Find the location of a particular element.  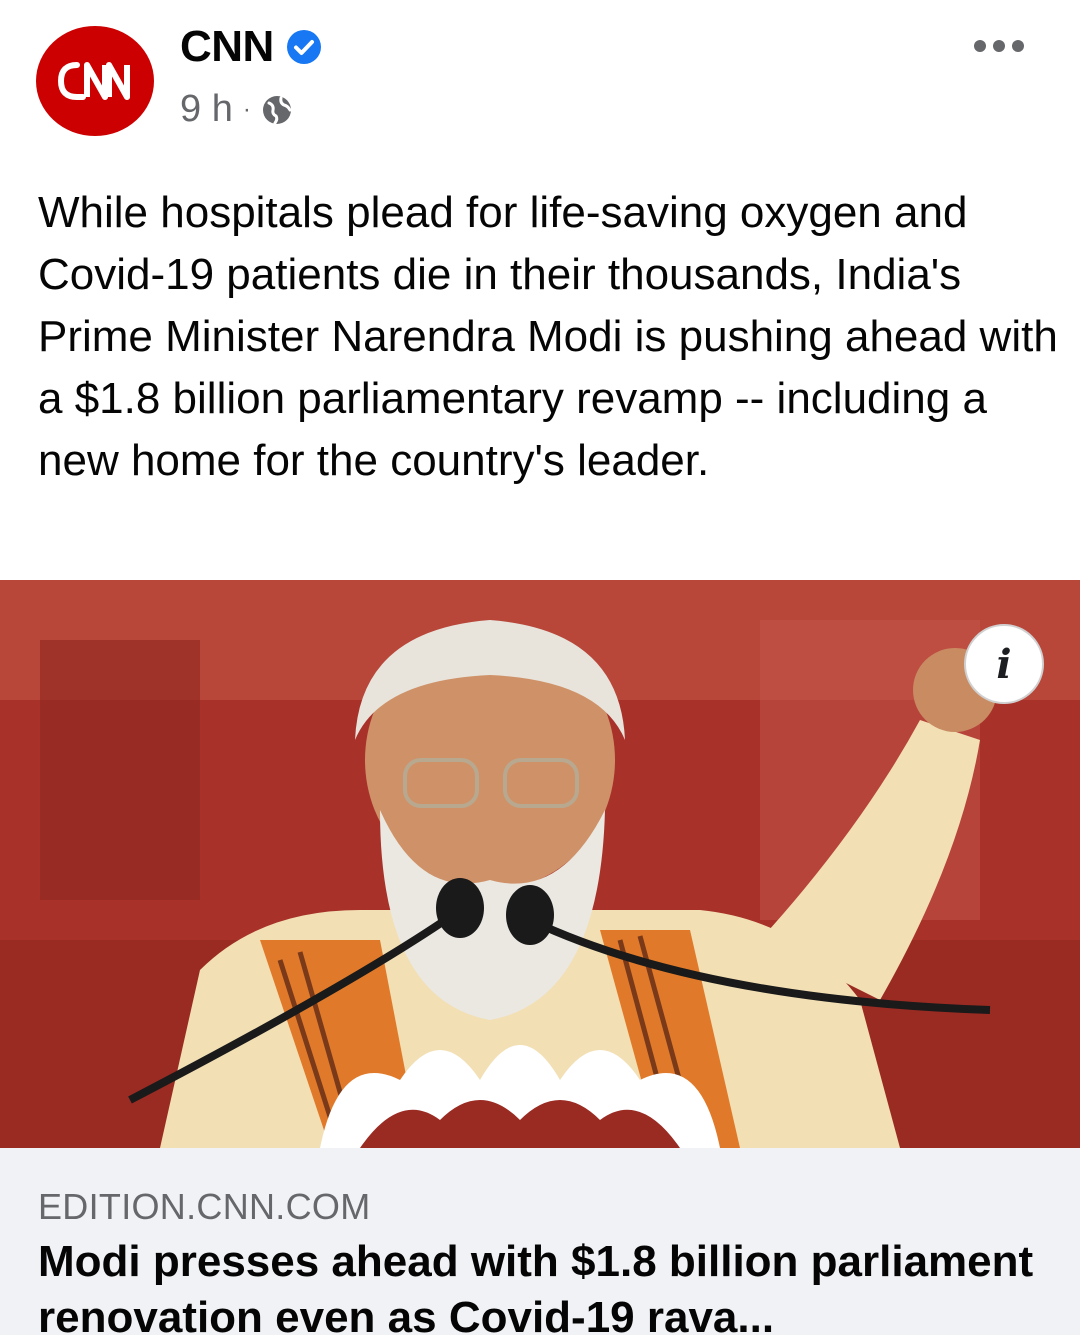

page-name-link: CNN is located at coordinates (251, 47).